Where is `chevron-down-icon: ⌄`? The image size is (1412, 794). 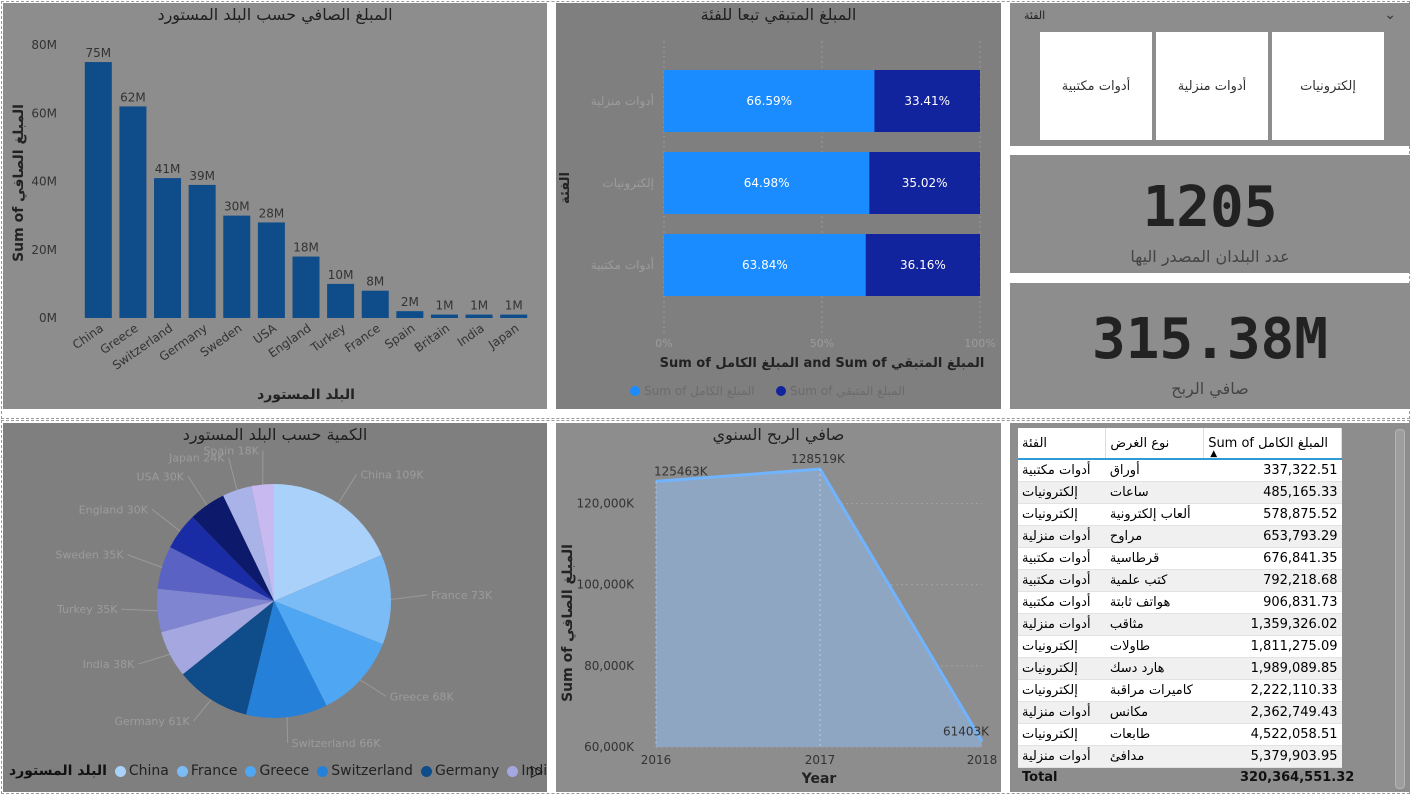 chevron-down-icon: ⌄ is located at coordinates (1390, 15).